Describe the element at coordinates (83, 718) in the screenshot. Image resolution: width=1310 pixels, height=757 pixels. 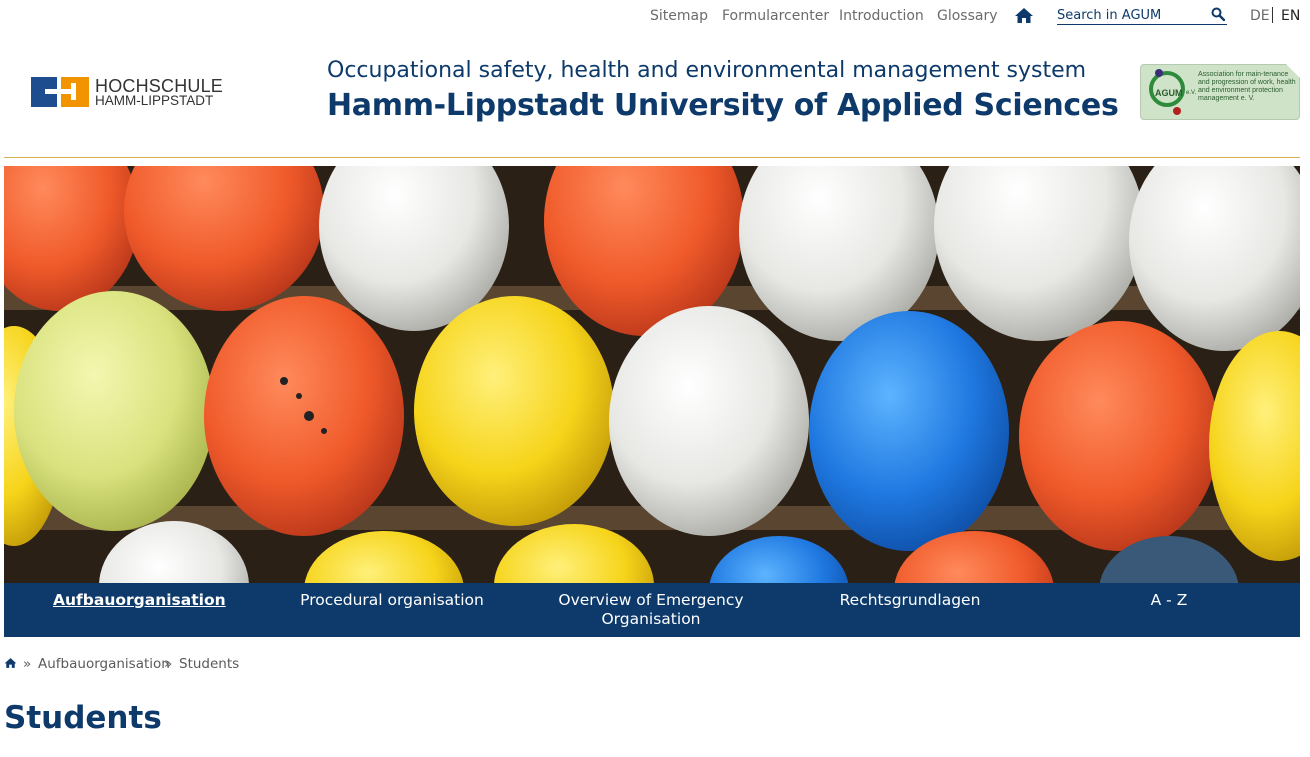
I see `page-title: Students` at that location.